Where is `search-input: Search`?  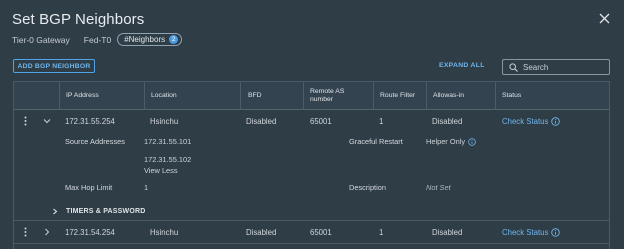 search-input: Search is located at coordinates (556, 67).